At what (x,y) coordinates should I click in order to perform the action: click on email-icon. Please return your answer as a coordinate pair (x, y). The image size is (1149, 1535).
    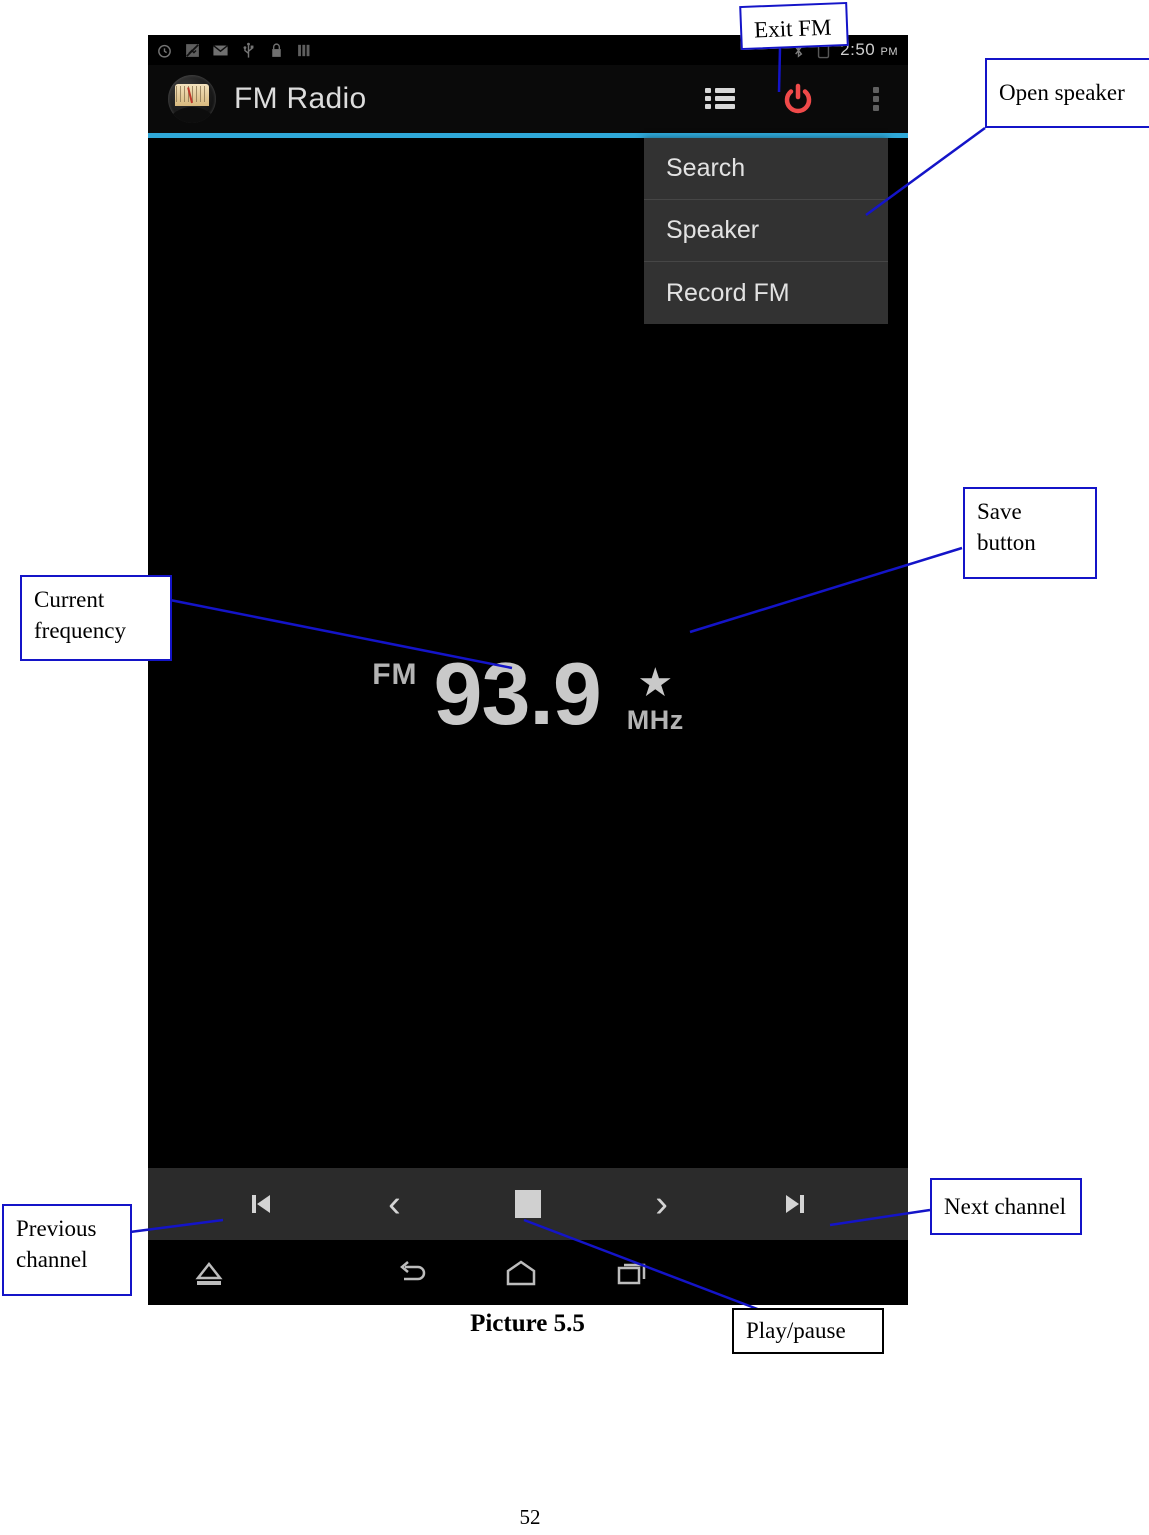
    Looking at the image, I should click on (220, 50).